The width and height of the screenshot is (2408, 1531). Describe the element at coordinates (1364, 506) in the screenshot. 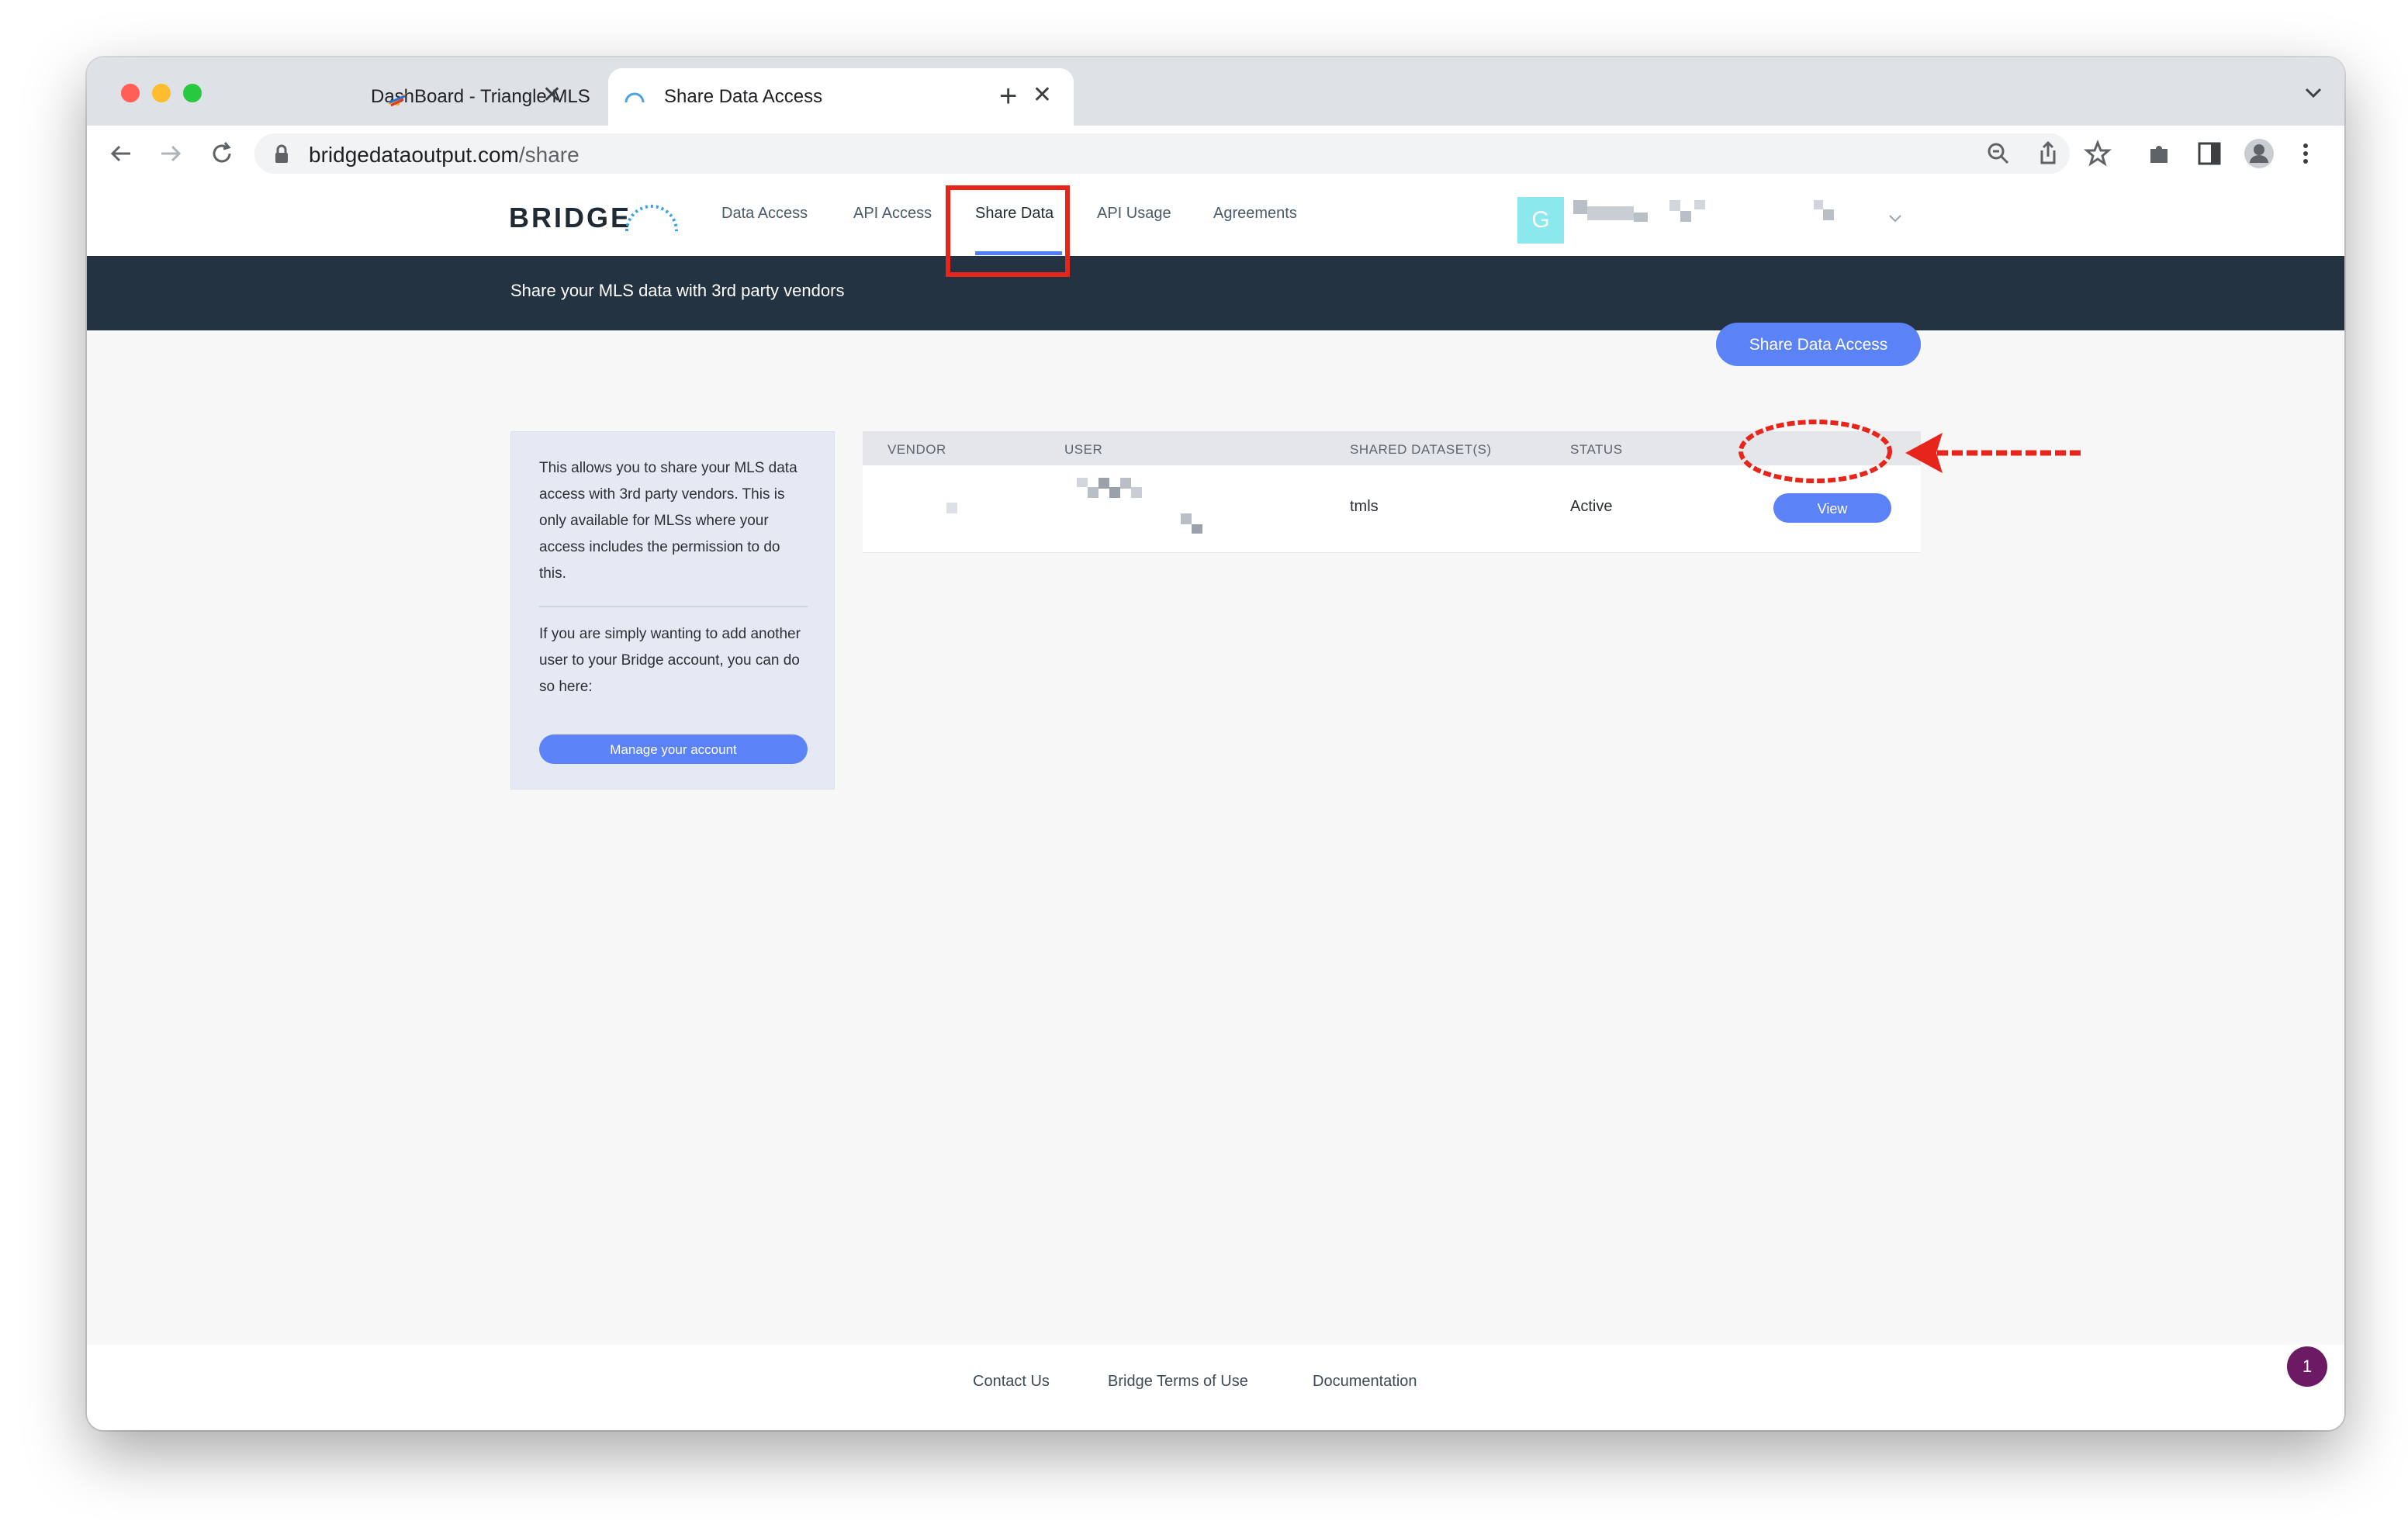

I see `cell-datasets: tmls` at that location.